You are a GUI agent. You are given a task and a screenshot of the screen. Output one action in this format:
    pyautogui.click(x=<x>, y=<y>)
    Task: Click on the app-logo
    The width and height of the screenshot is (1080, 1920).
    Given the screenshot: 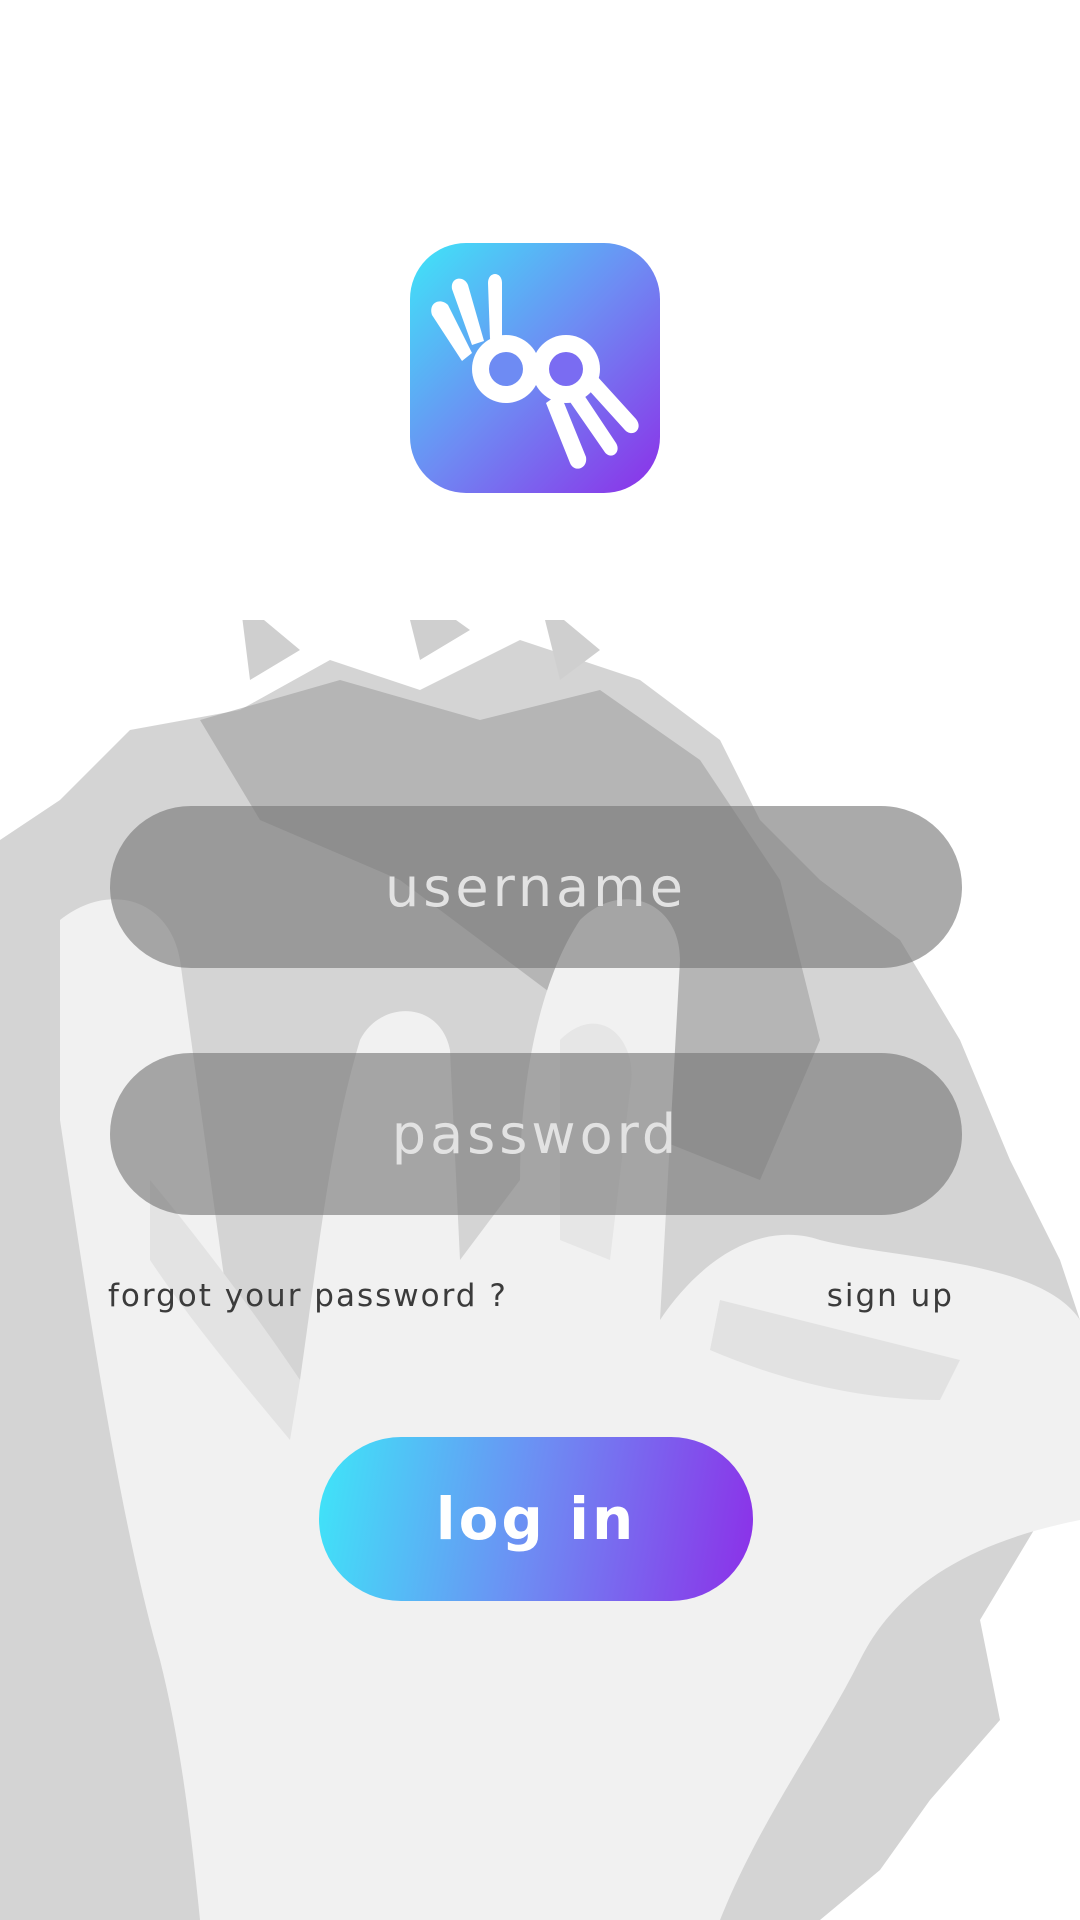 What is the action you would take?
    pyautogui.click(x=535, y=368)
    